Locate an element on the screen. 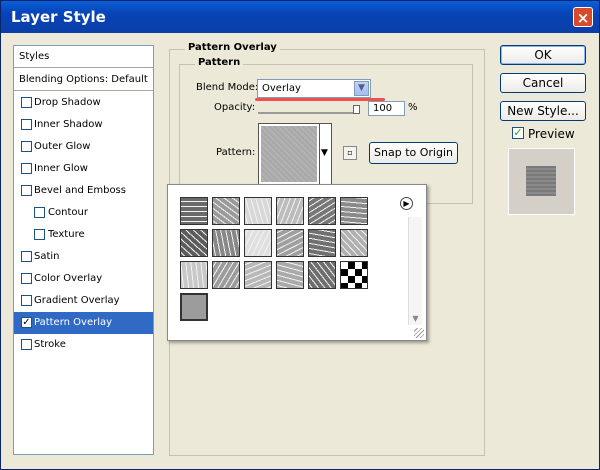  cancel-button: Cancel is located at coordinates (543, 83).